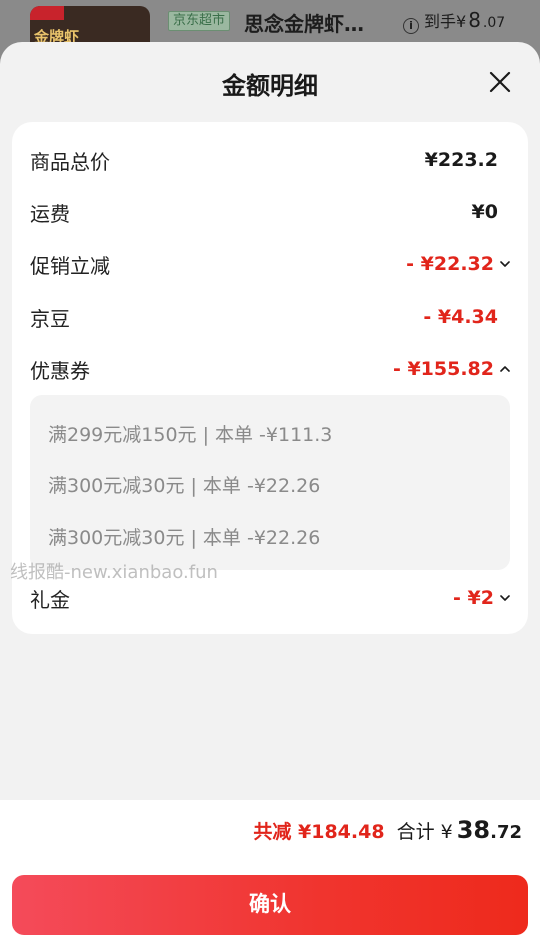  I want to click on chevron-up-icon, so click(505, 369).